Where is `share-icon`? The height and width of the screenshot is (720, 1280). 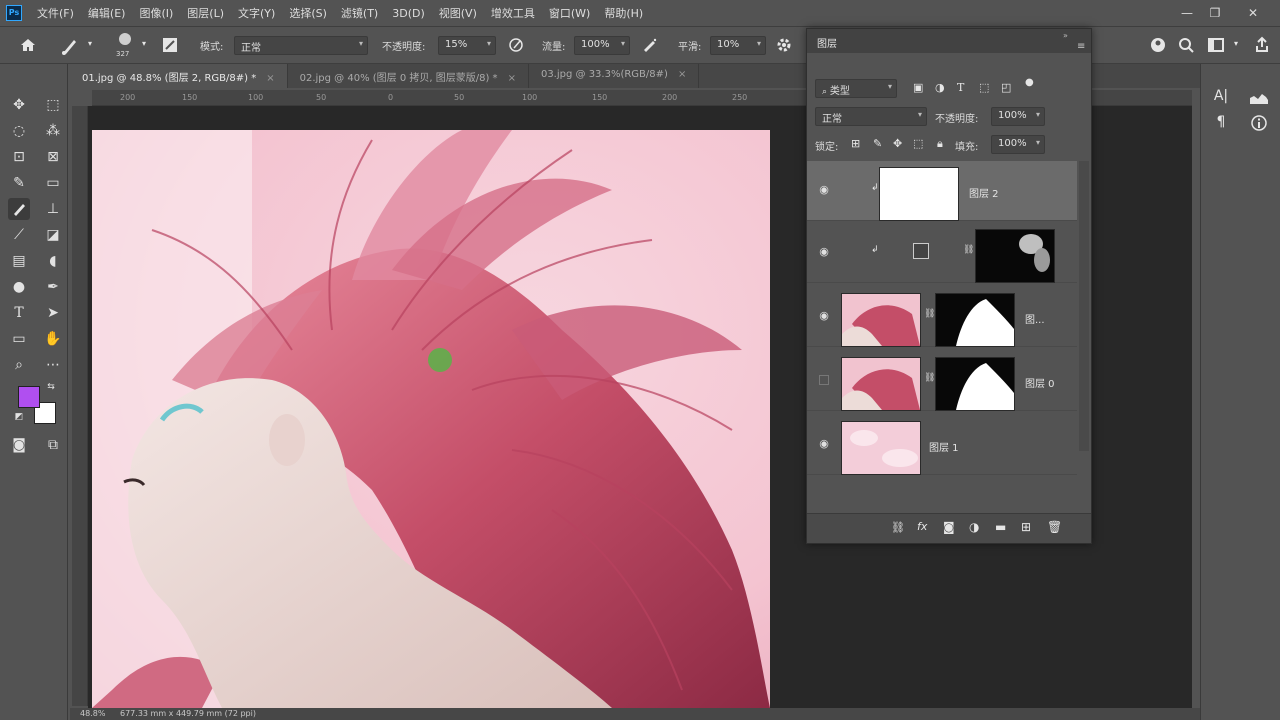 share-icon is located at coordinates (1262, 46).